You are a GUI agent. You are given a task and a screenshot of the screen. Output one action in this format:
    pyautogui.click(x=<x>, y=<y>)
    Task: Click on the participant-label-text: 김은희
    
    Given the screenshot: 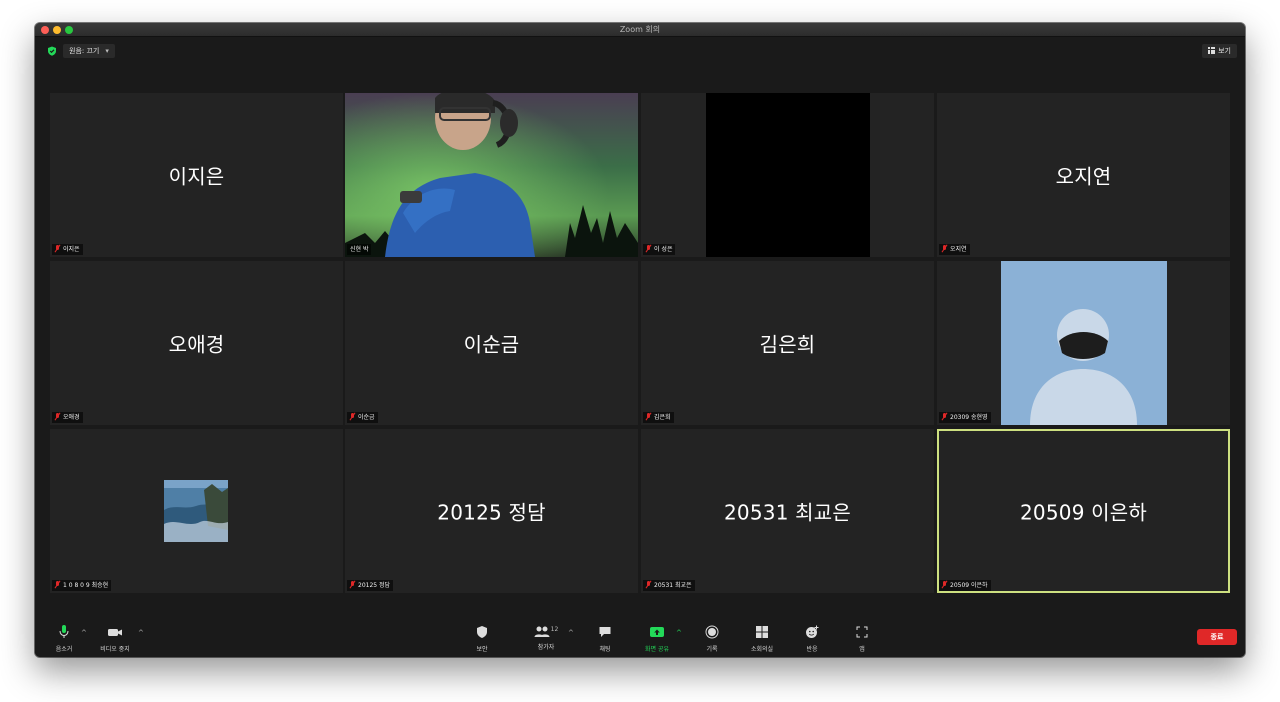 What is the action you would take?
    pyautogui.click(x=662, y=417)
    